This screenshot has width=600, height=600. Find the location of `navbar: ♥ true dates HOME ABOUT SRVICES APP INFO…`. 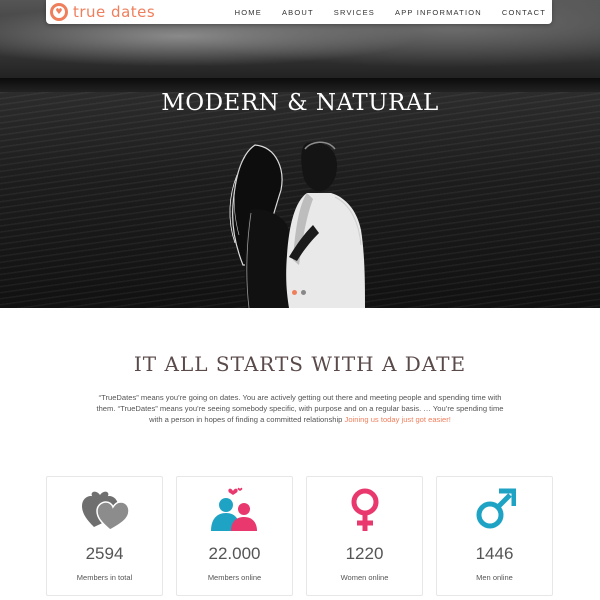

navbar: ♥ true dates HOME ABOUT SRVICES APP INFO… is located at coordinates (299, 12).